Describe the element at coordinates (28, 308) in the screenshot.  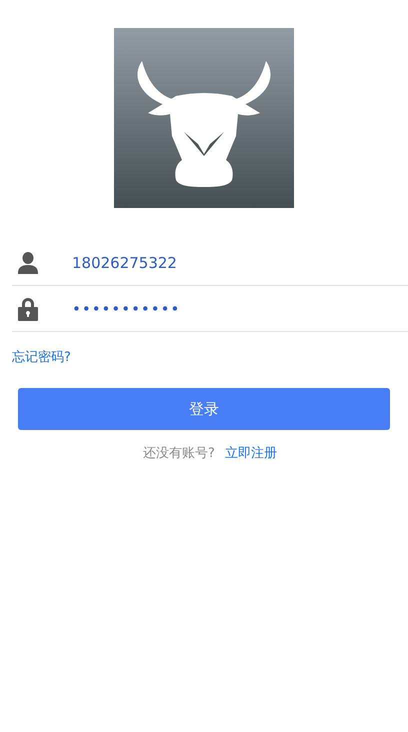
I see `lock-icon` at that location.